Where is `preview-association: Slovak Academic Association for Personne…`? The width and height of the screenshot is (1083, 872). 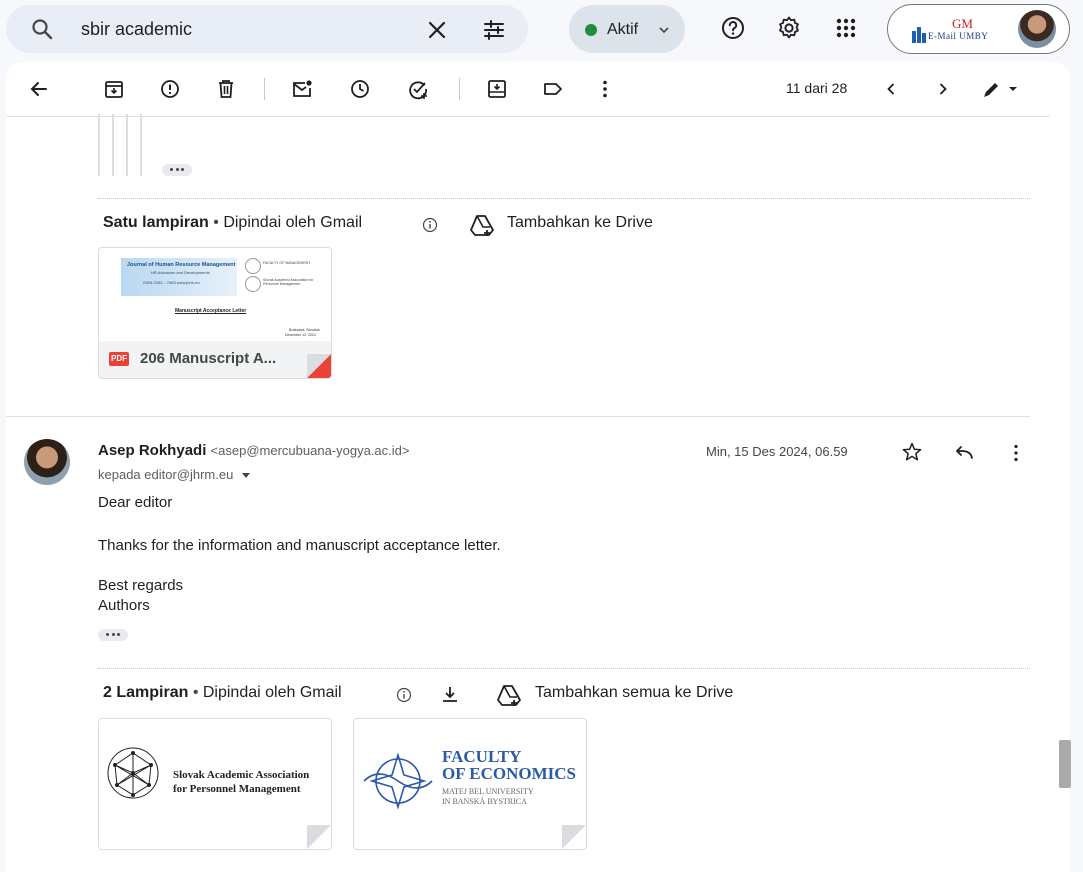 preview-association: Slovak Academic Association for Personne… is located at coordinates (288, 282).